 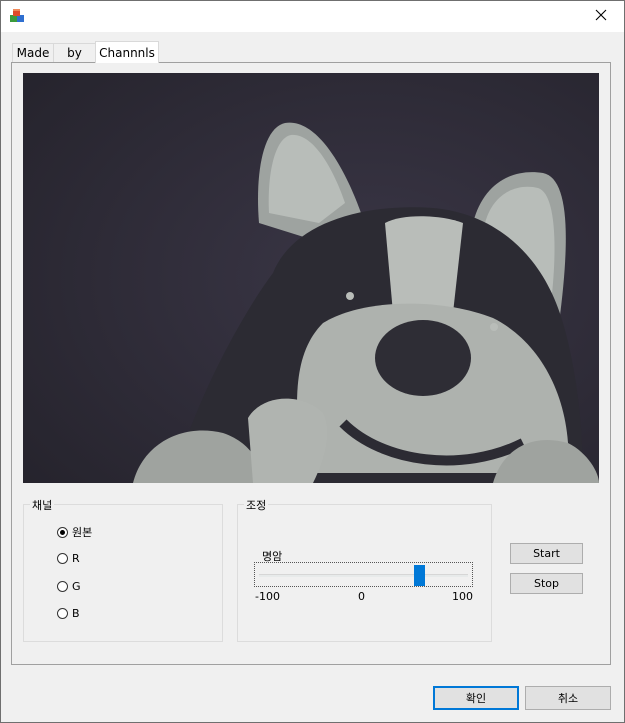 I want to click on app-icon, so click(x=17, y=16).